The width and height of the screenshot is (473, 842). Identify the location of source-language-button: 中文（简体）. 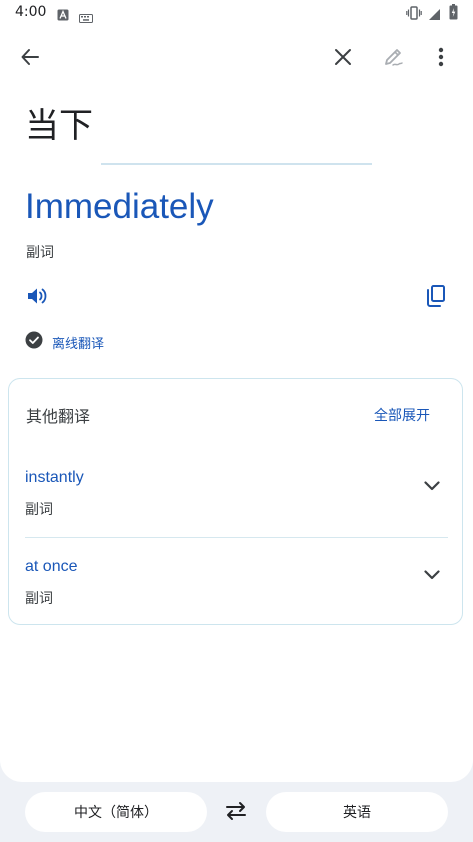
(116, 812).